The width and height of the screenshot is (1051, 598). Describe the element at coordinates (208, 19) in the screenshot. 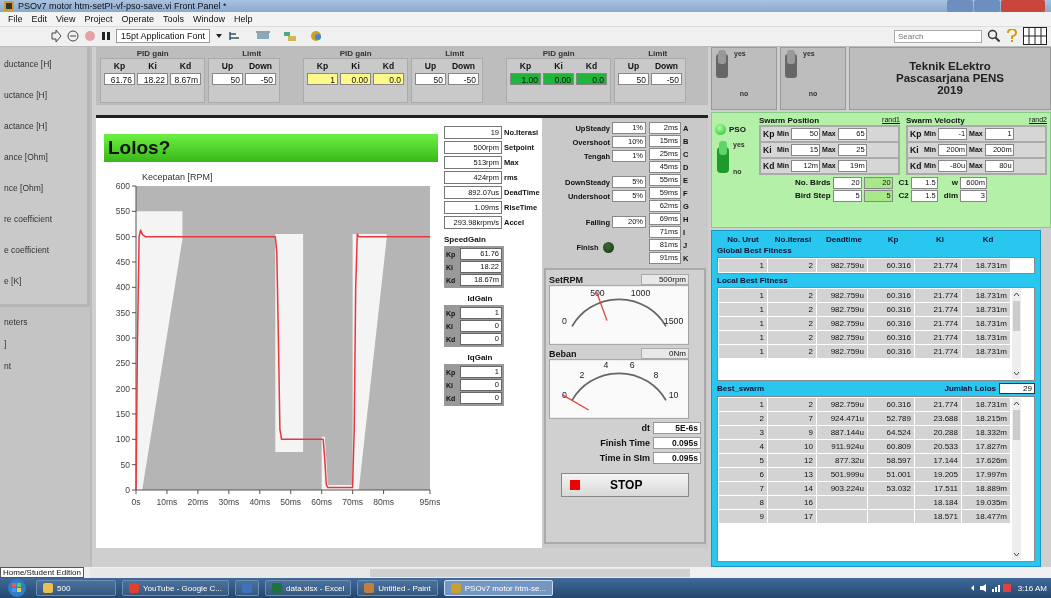

I see `menu-item: Window` at that location.